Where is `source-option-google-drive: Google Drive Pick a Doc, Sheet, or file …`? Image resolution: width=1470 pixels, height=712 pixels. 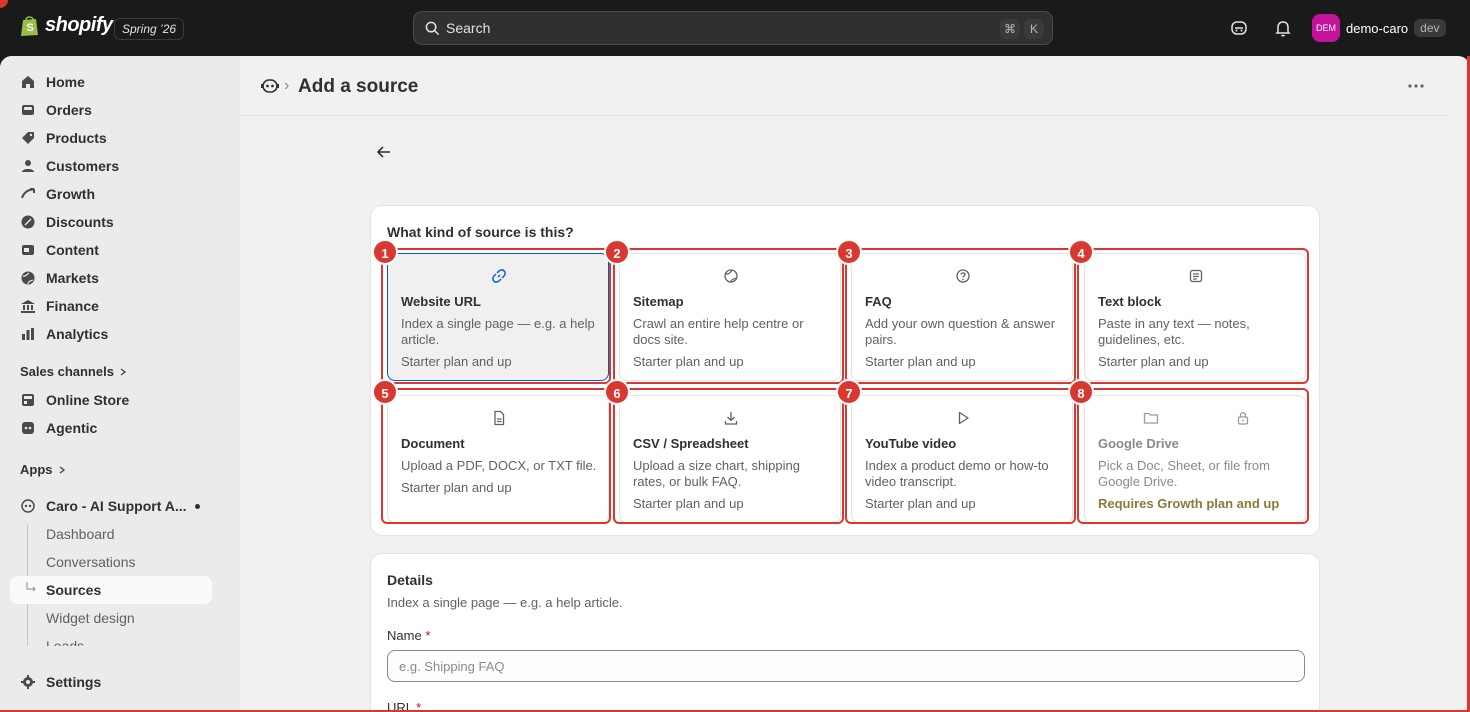
source-option-google-drive: Google Drive Pick a Doc, Sheet, or file … is located at coordinates (1195, 459).